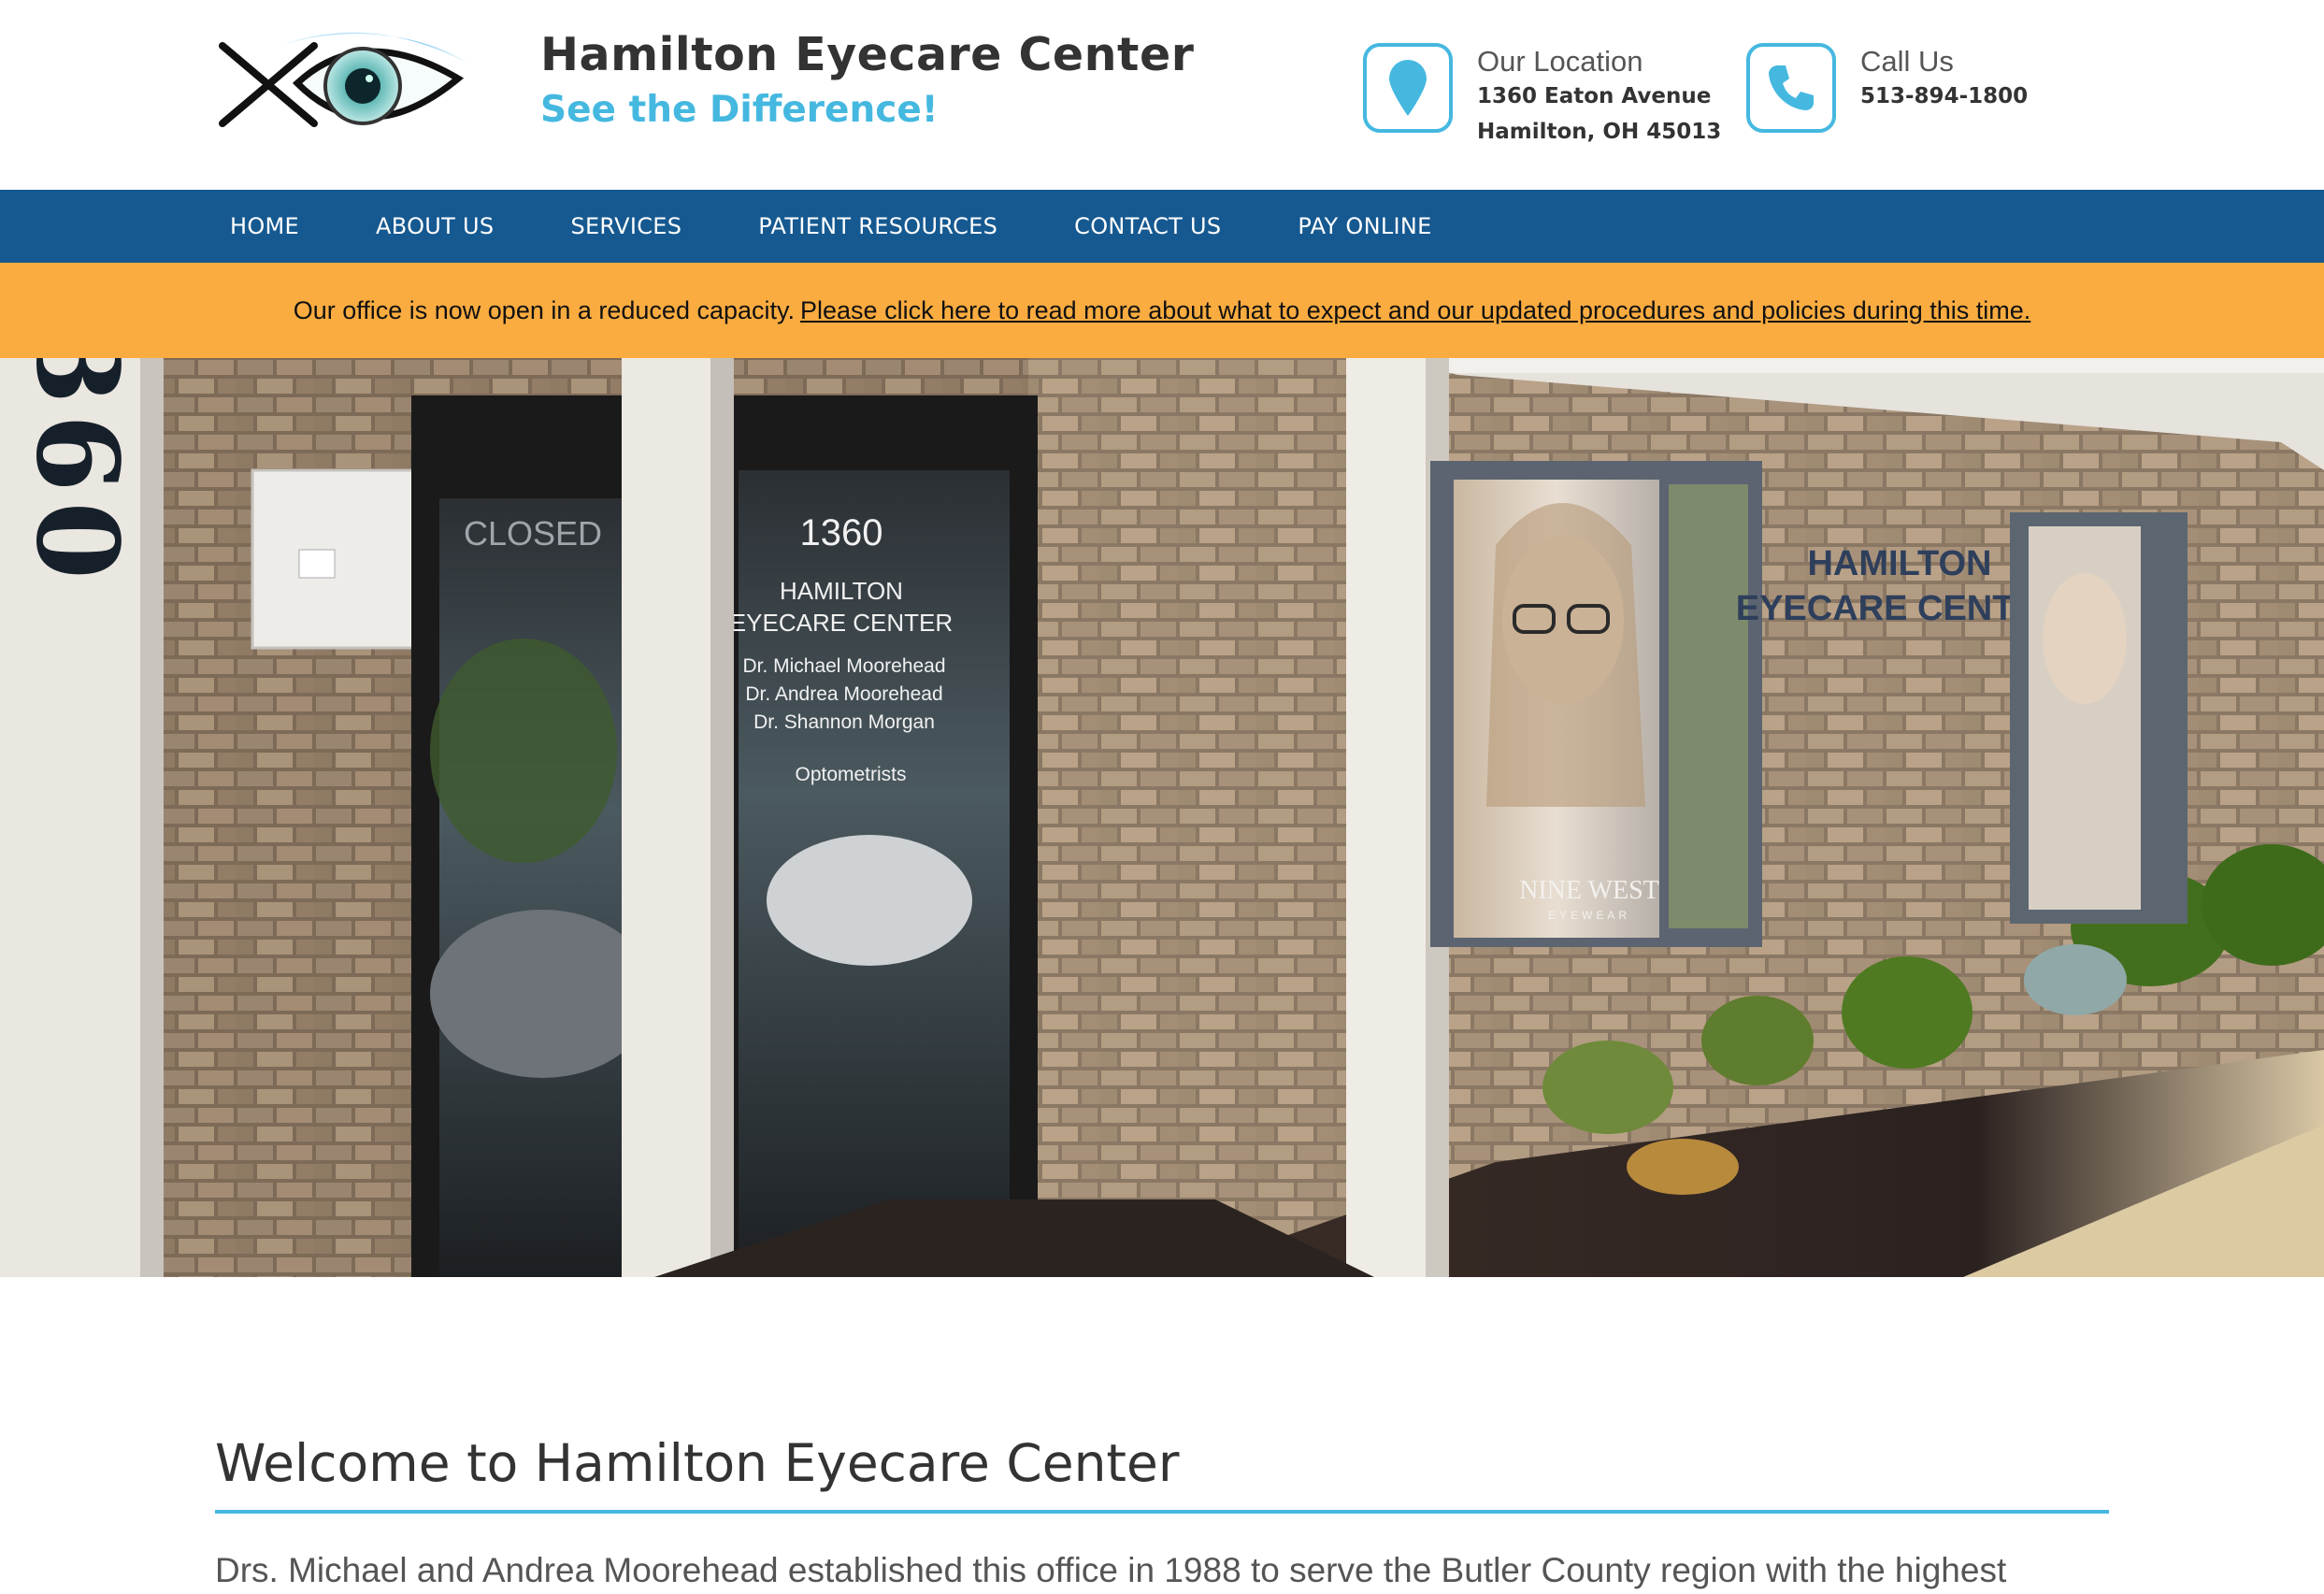 Image resolution: width=2324 pixels, height=1594 pixels. I want to click on door-number: 1360, so click(842, 533).